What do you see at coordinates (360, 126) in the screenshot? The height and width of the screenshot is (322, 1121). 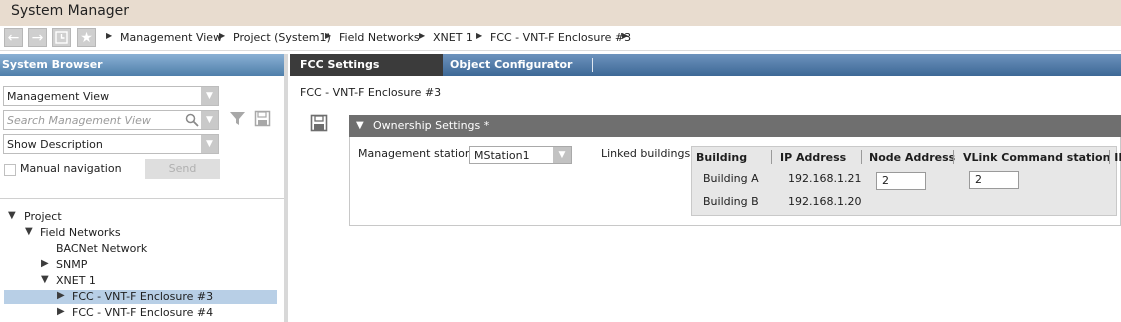 I see `collapse-icon: ▼` at bounding box center [360, 126].